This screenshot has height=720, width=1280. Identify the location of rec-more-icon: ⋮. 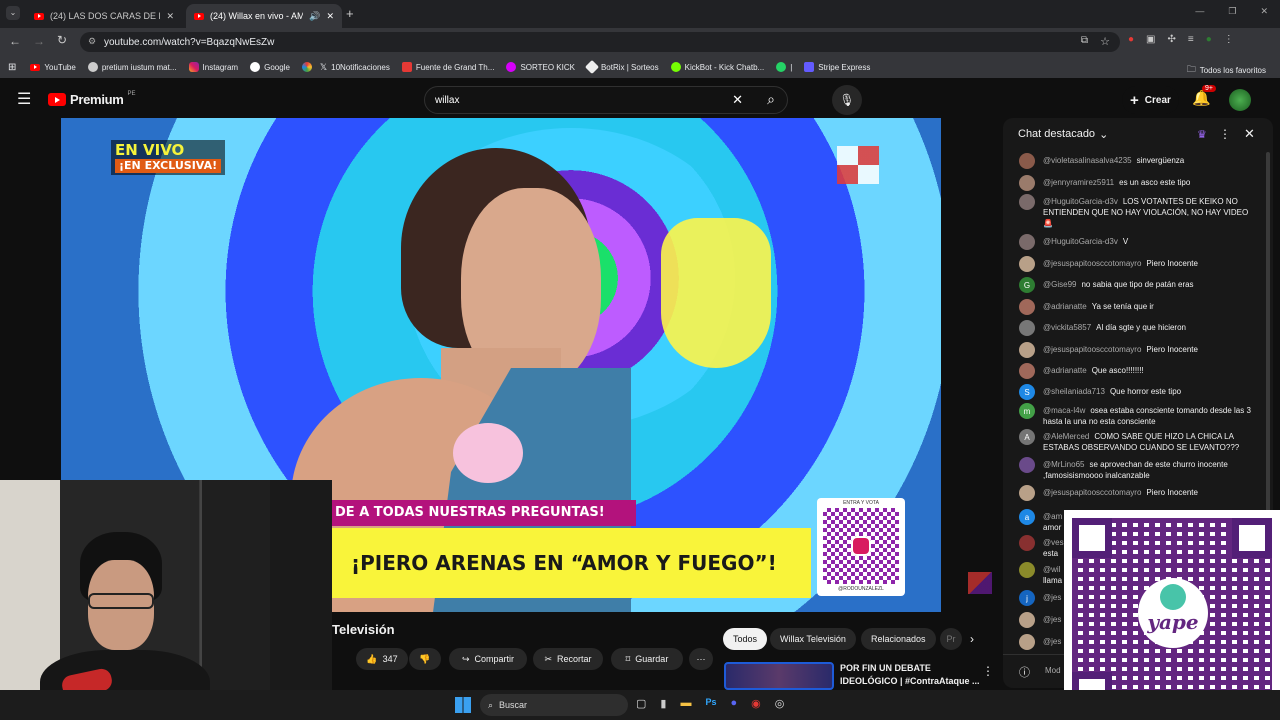
(988, 671).